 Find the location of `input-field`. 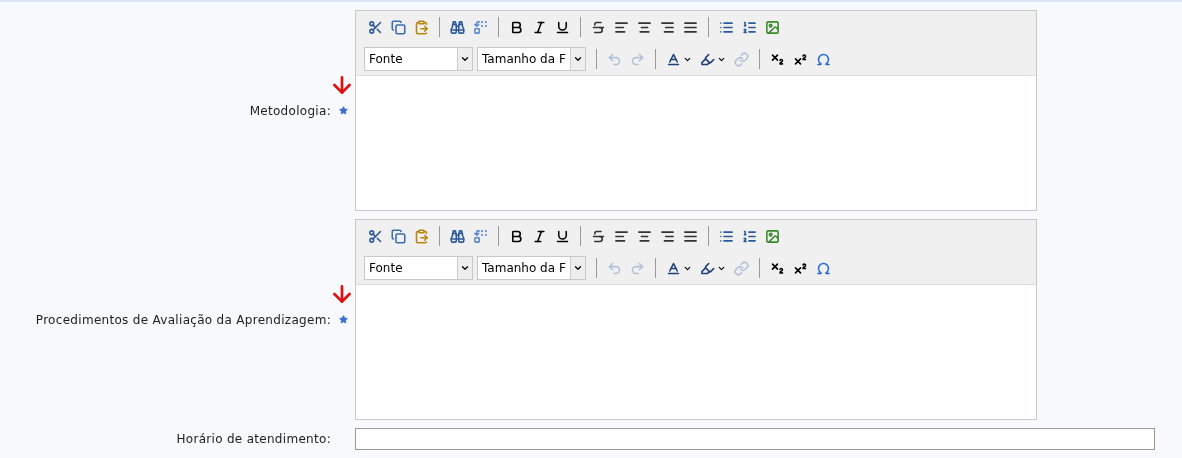

input-field is located at coordinates (755, 439).